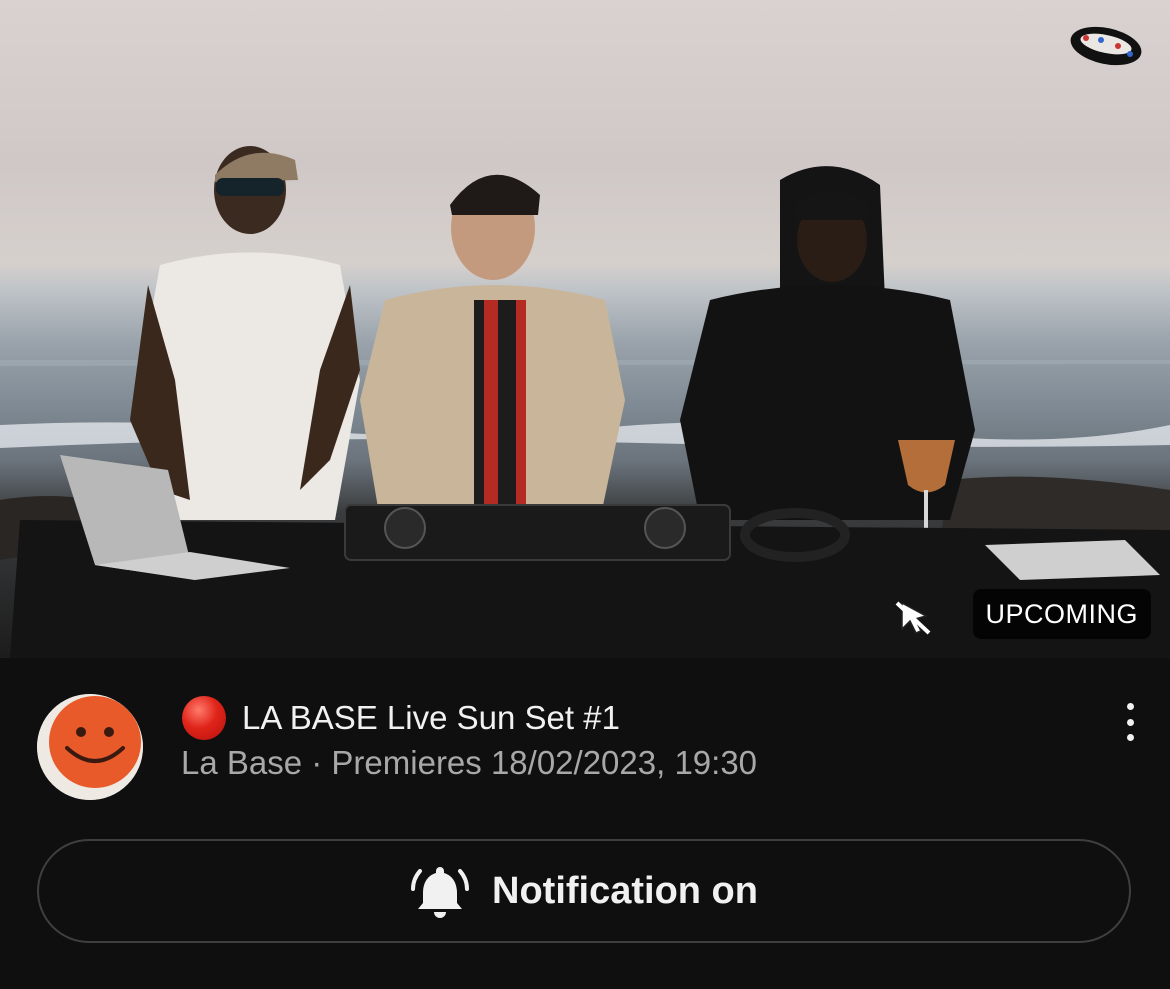 Image resolution: width=1170 pixels, height=989 pixels. Describe the element at coordinates (913, 618) in the screenshot. I see `no-pointer-icon` at that location.